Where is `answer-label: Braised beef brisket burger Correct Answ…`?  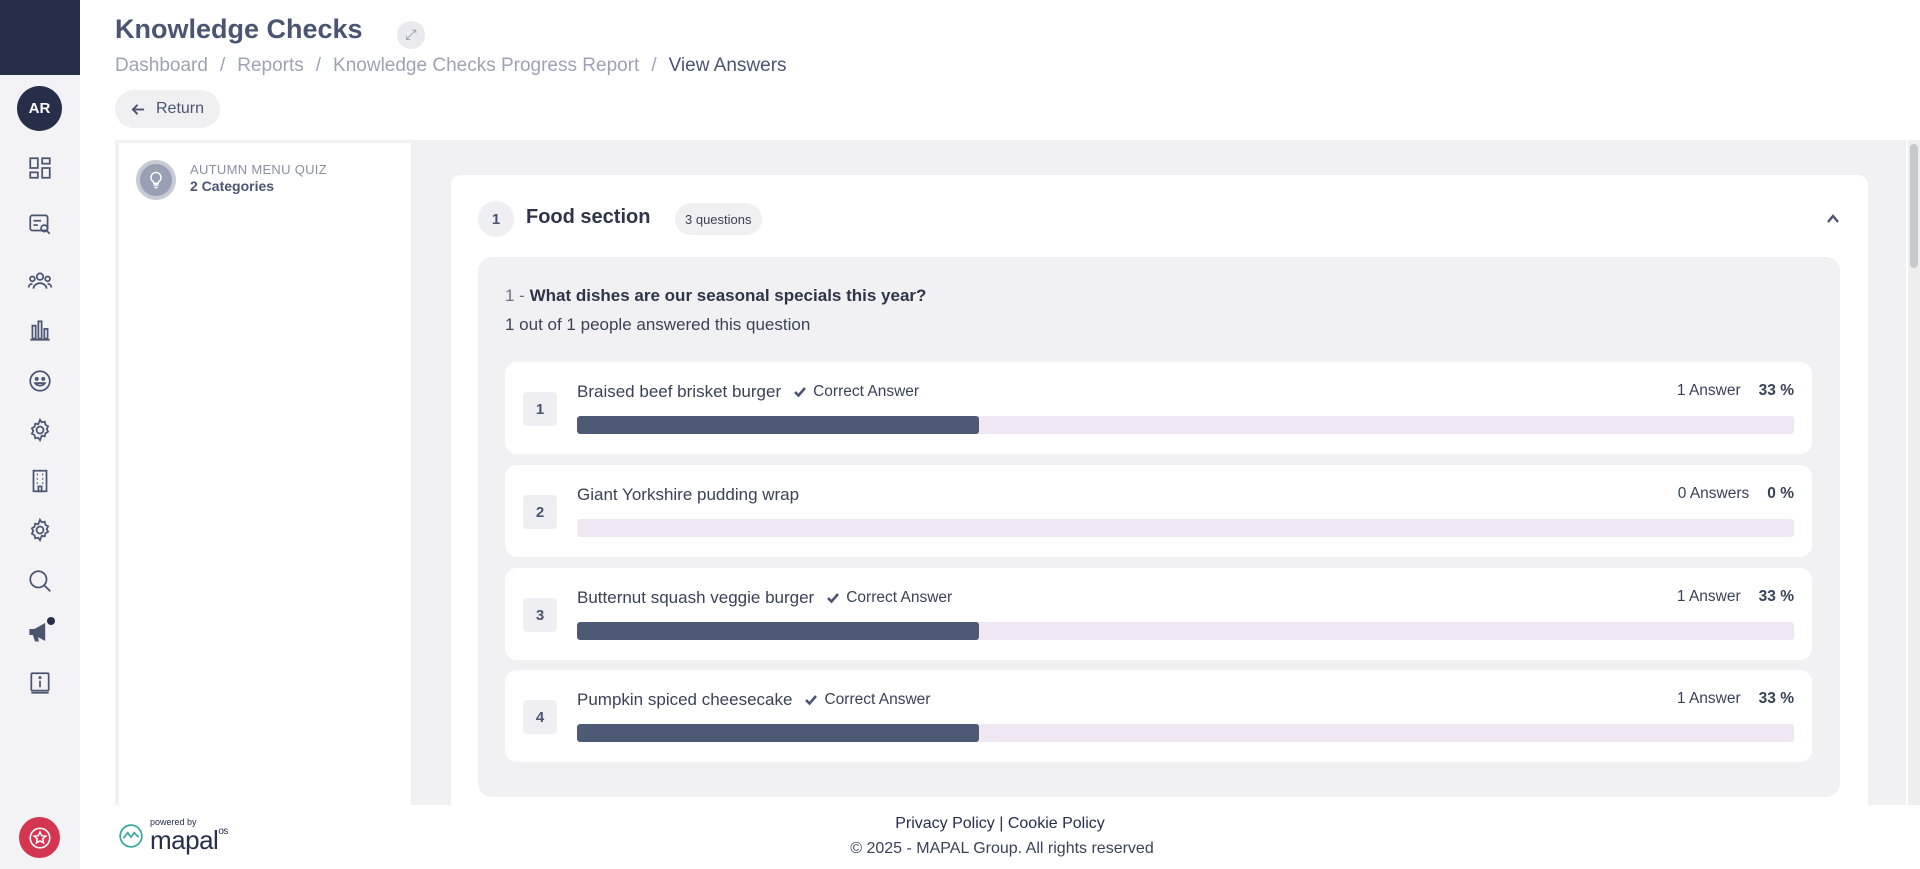
answer-label: Braised beef brisket burger Correct Answ… is located at coordinates (748, 392).